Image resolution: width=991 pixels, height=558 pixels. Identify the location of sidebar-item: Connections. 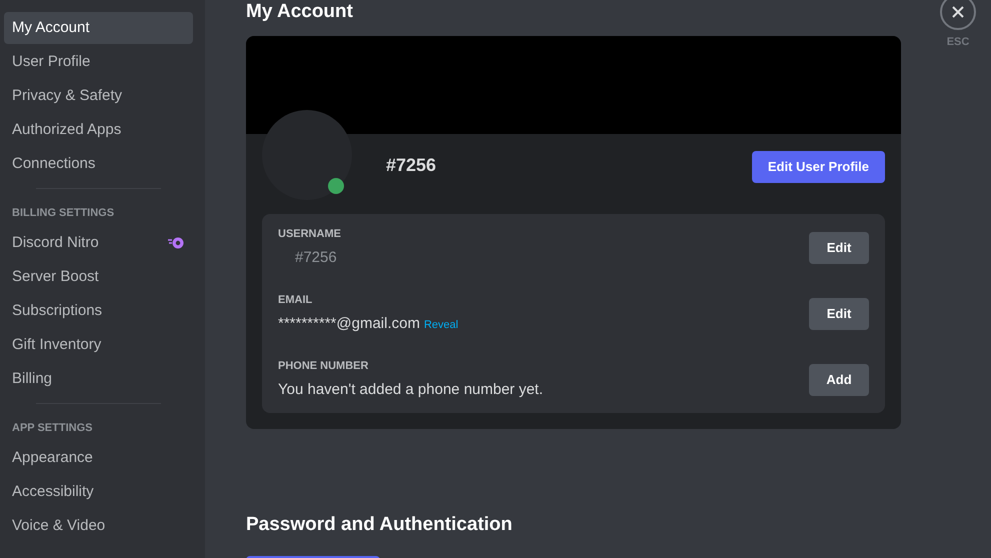
(98, 164).